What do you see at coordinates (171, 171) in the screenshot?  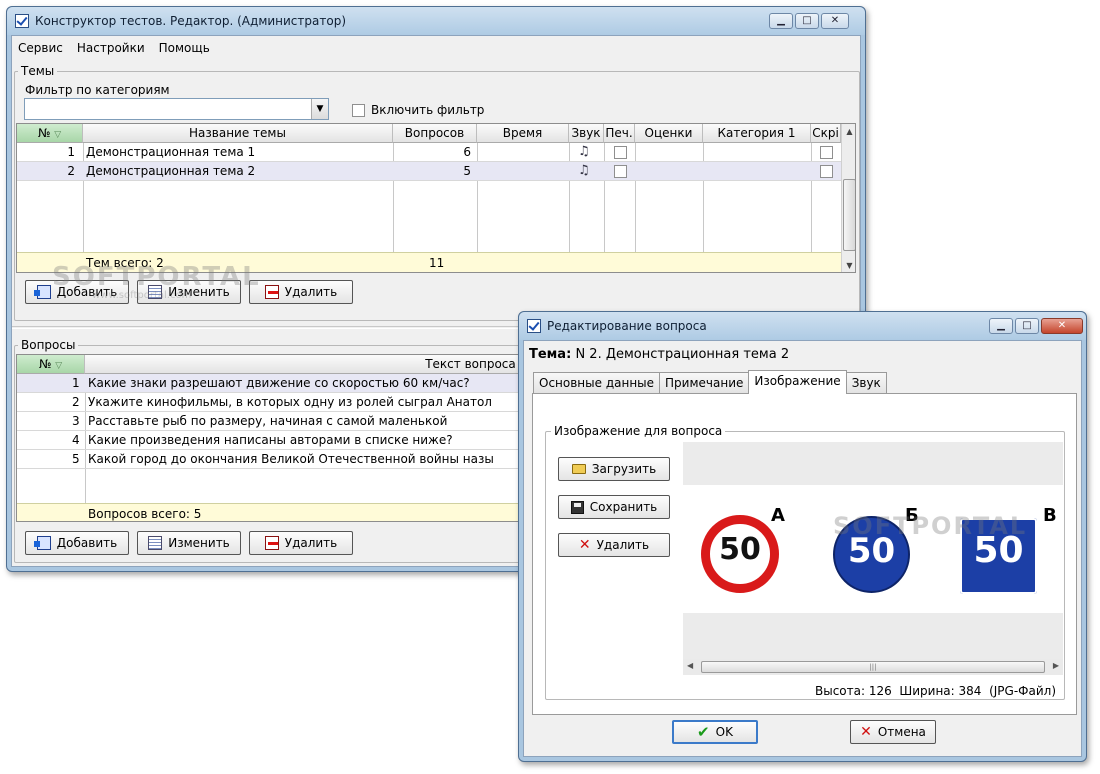 I see `row-topic-name: Демонстрационная тема 2` at bounding box center [171, 171].